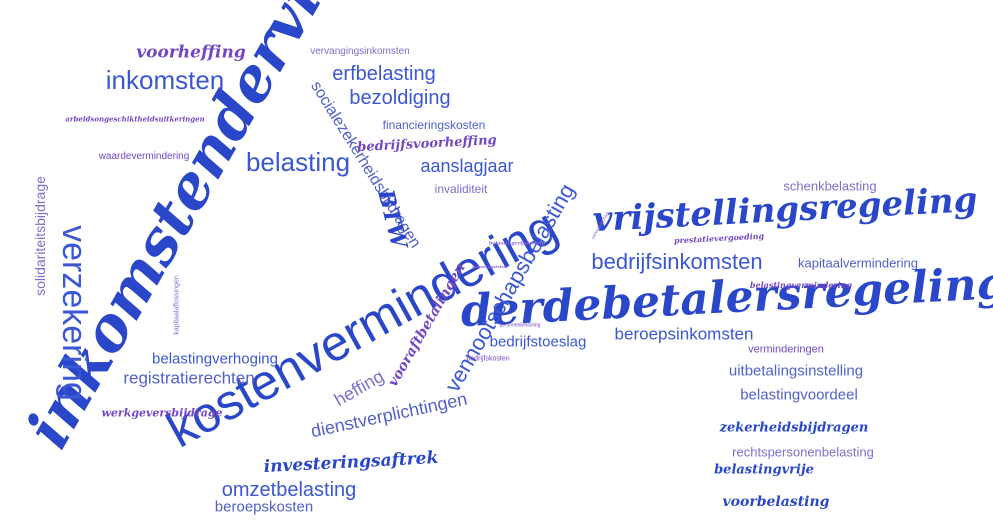 This screenshot has height=532, width=993. I want to click on word-verzekering: verzekering, so click(74, 313).